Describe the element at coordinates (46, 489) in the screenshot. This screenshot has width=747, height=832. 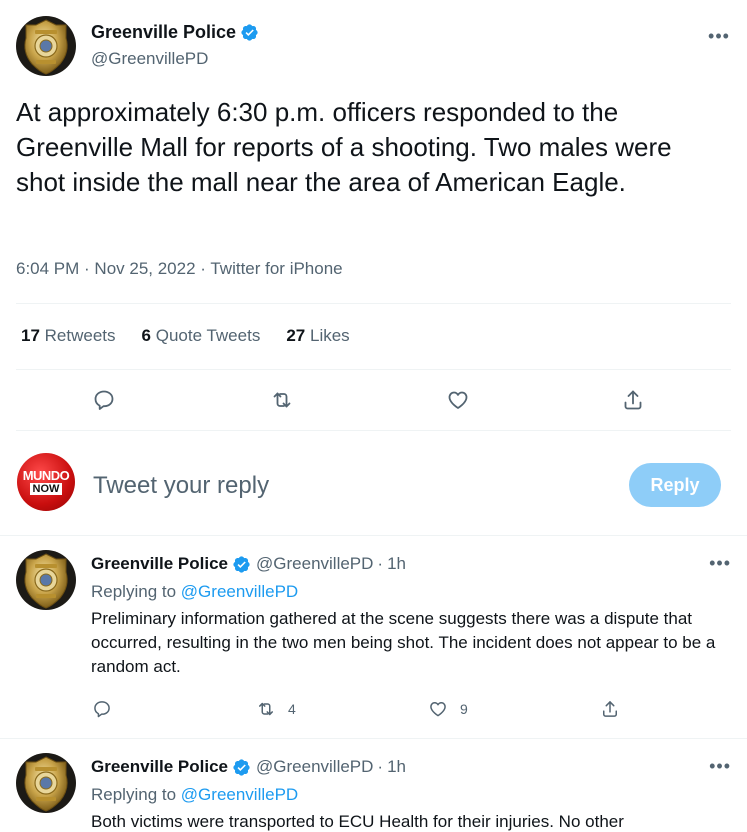
I see `avatar-logo-bottom: NOW` at that location.